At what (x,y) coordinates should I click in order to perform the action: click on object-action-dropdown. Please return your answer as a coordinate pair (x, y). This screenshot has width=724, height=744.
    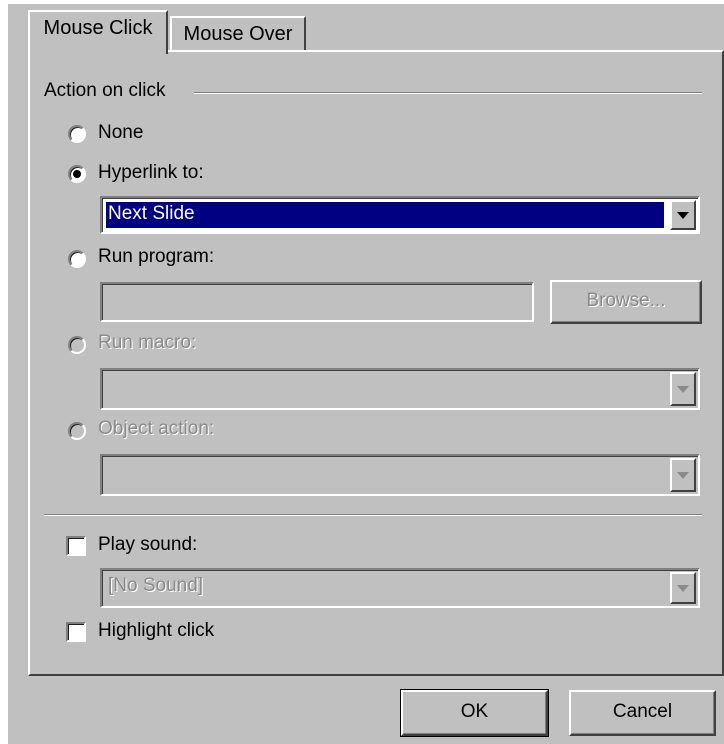
    Looking at the image, I should click on (400, 475).